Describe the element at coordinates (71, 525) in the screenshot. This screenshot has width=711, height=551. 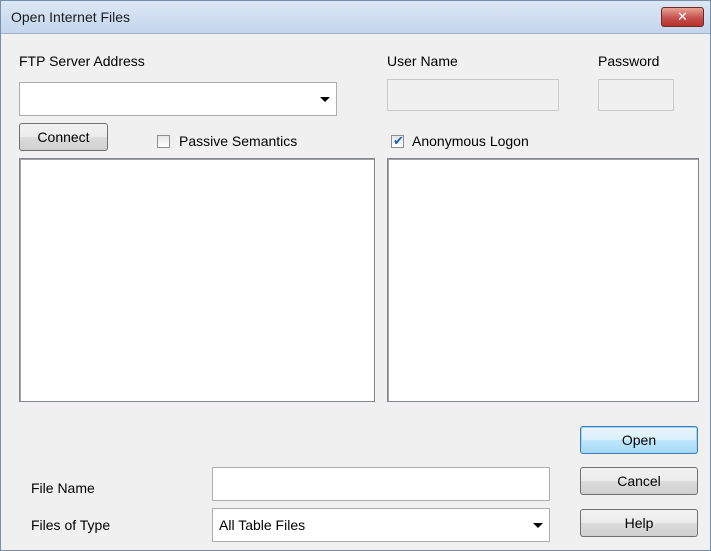
I see `files-of-type-label: Files of Type` at that location.